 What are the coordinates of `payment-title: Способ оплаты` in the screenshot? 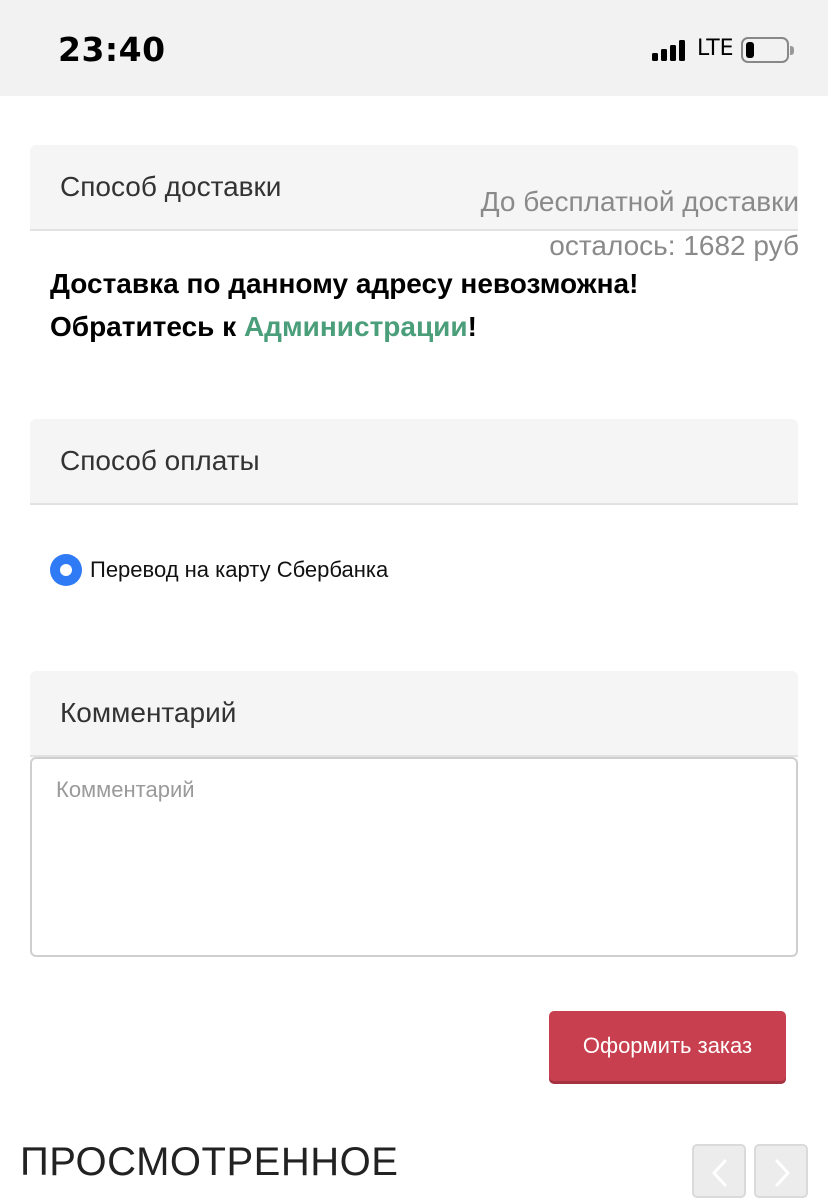 It's located at (160, 460).